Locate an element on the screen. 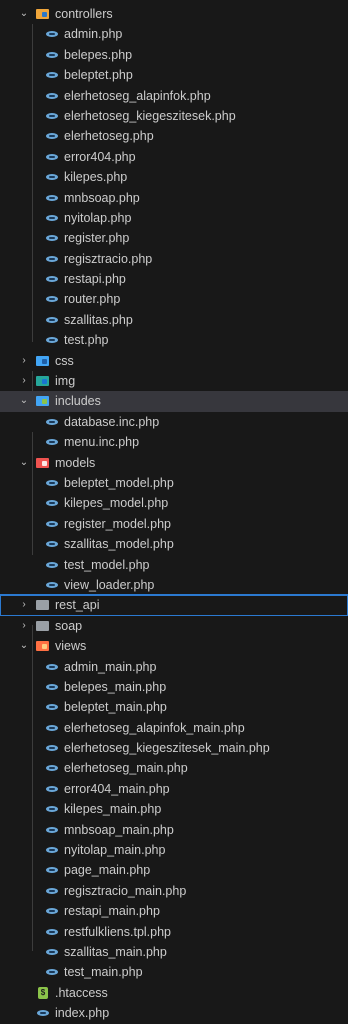  file-item: register_model.php is located at coordinates (174, 524).